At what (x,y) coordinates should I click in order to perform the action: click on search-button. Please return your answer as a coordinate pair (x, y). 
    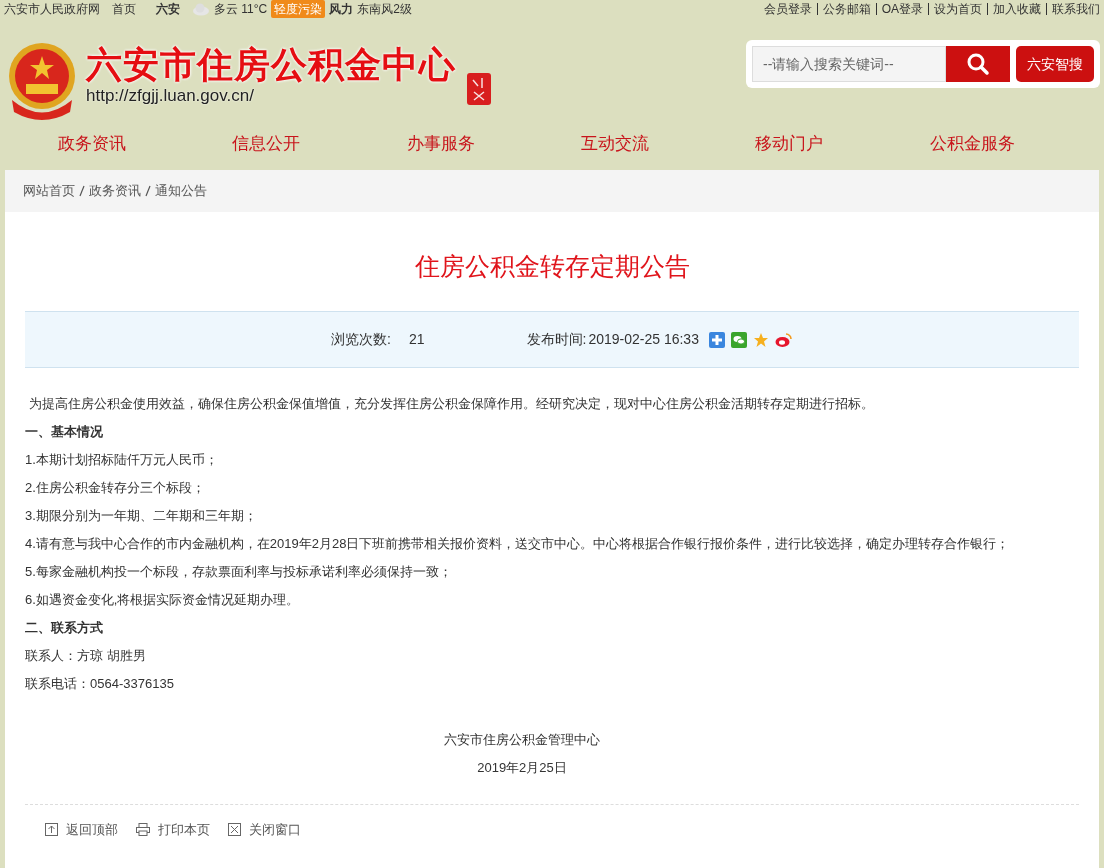
    Looking at the image, I should click on (978, 64).